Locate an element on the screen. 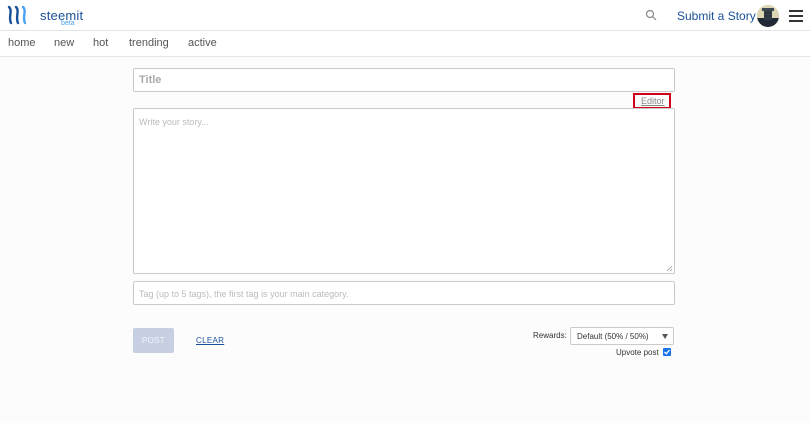  post-button: POST is located at coordinates (153, 340).